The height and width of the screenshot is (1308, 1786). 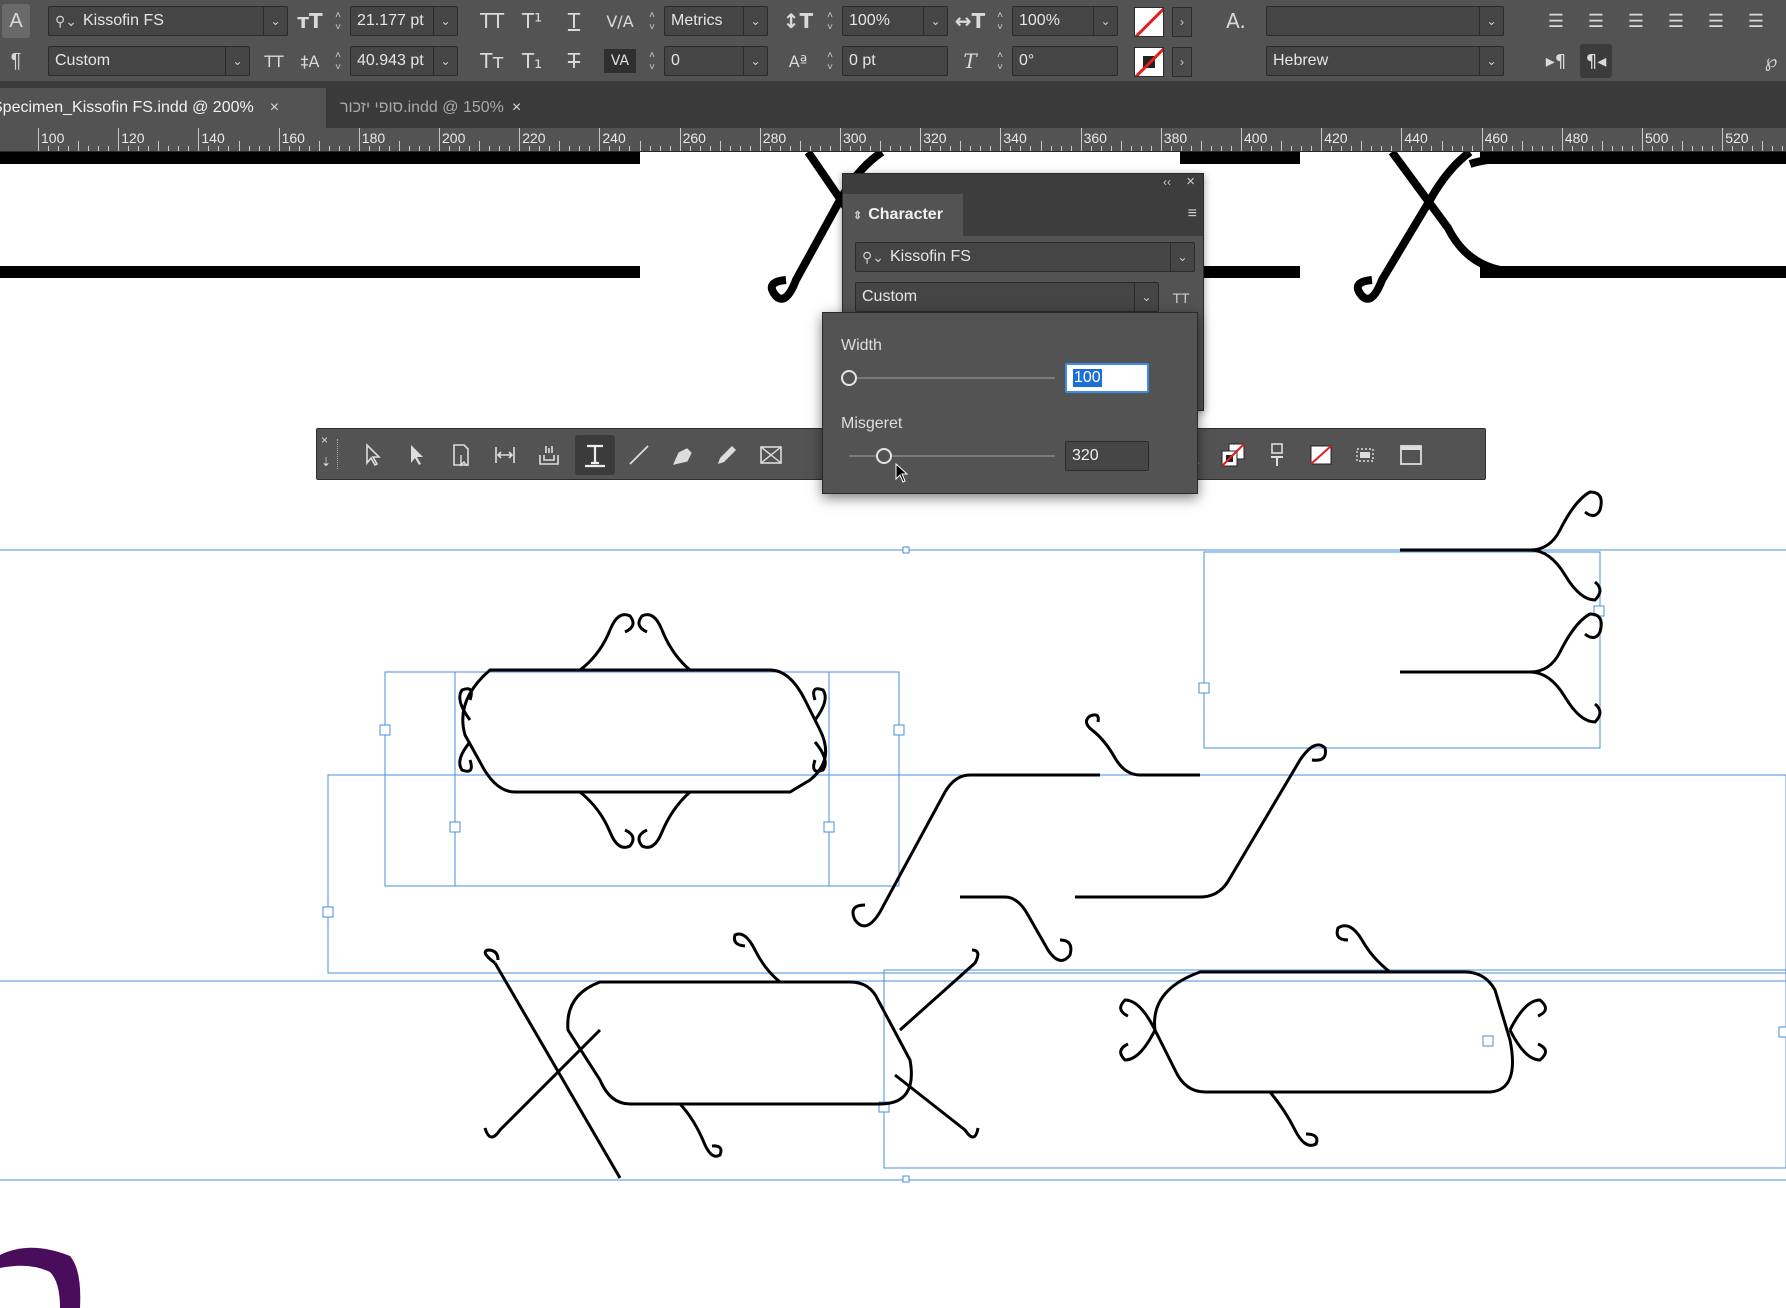 What do you see at coordinates (1402, 139) in the screenshot?
I see `ruler-major-tick` at bounding box center [1402, 139].